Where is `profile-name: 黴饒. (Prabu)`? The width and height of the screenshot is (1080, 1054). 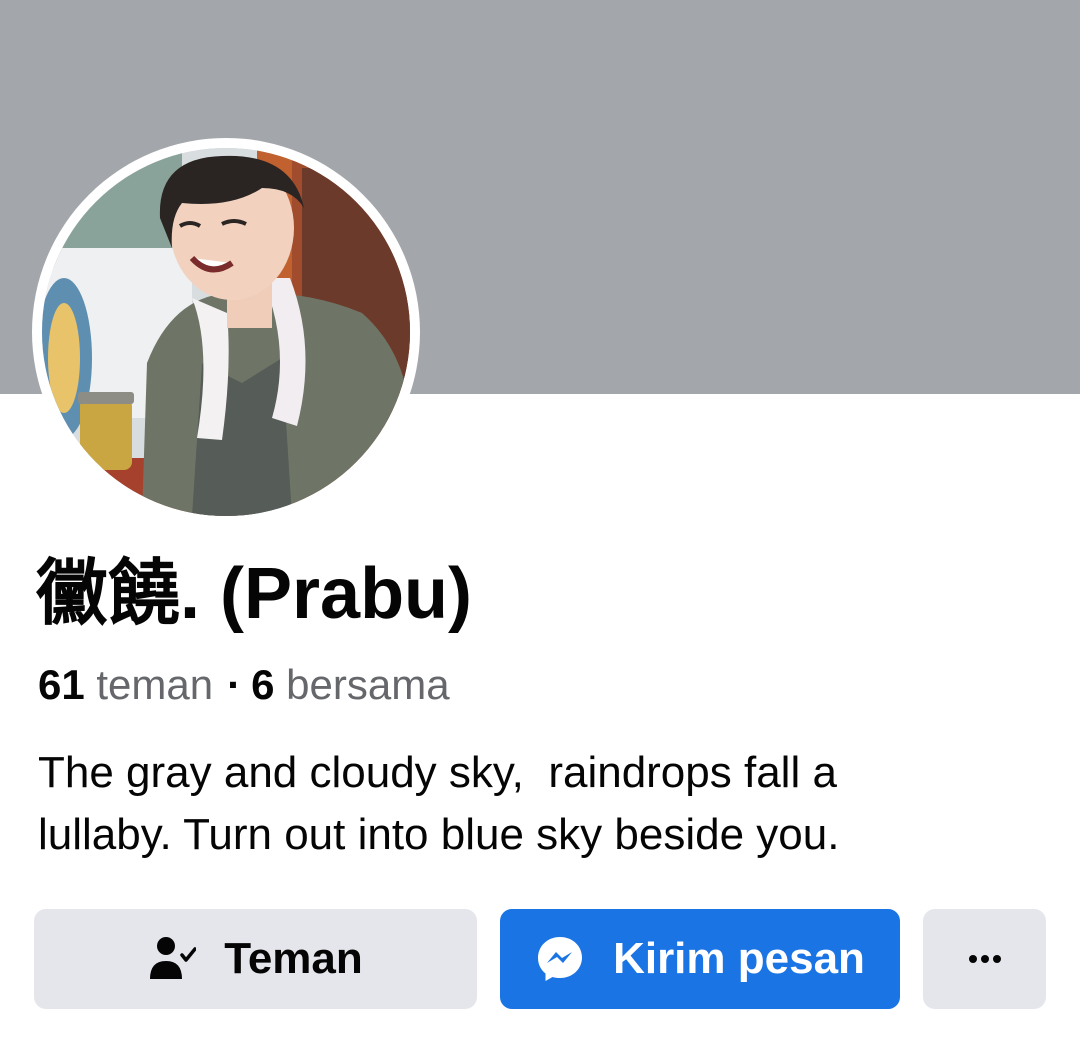
profile-name: 黴饒. (Prabu) is located at coordinates (254, 594).